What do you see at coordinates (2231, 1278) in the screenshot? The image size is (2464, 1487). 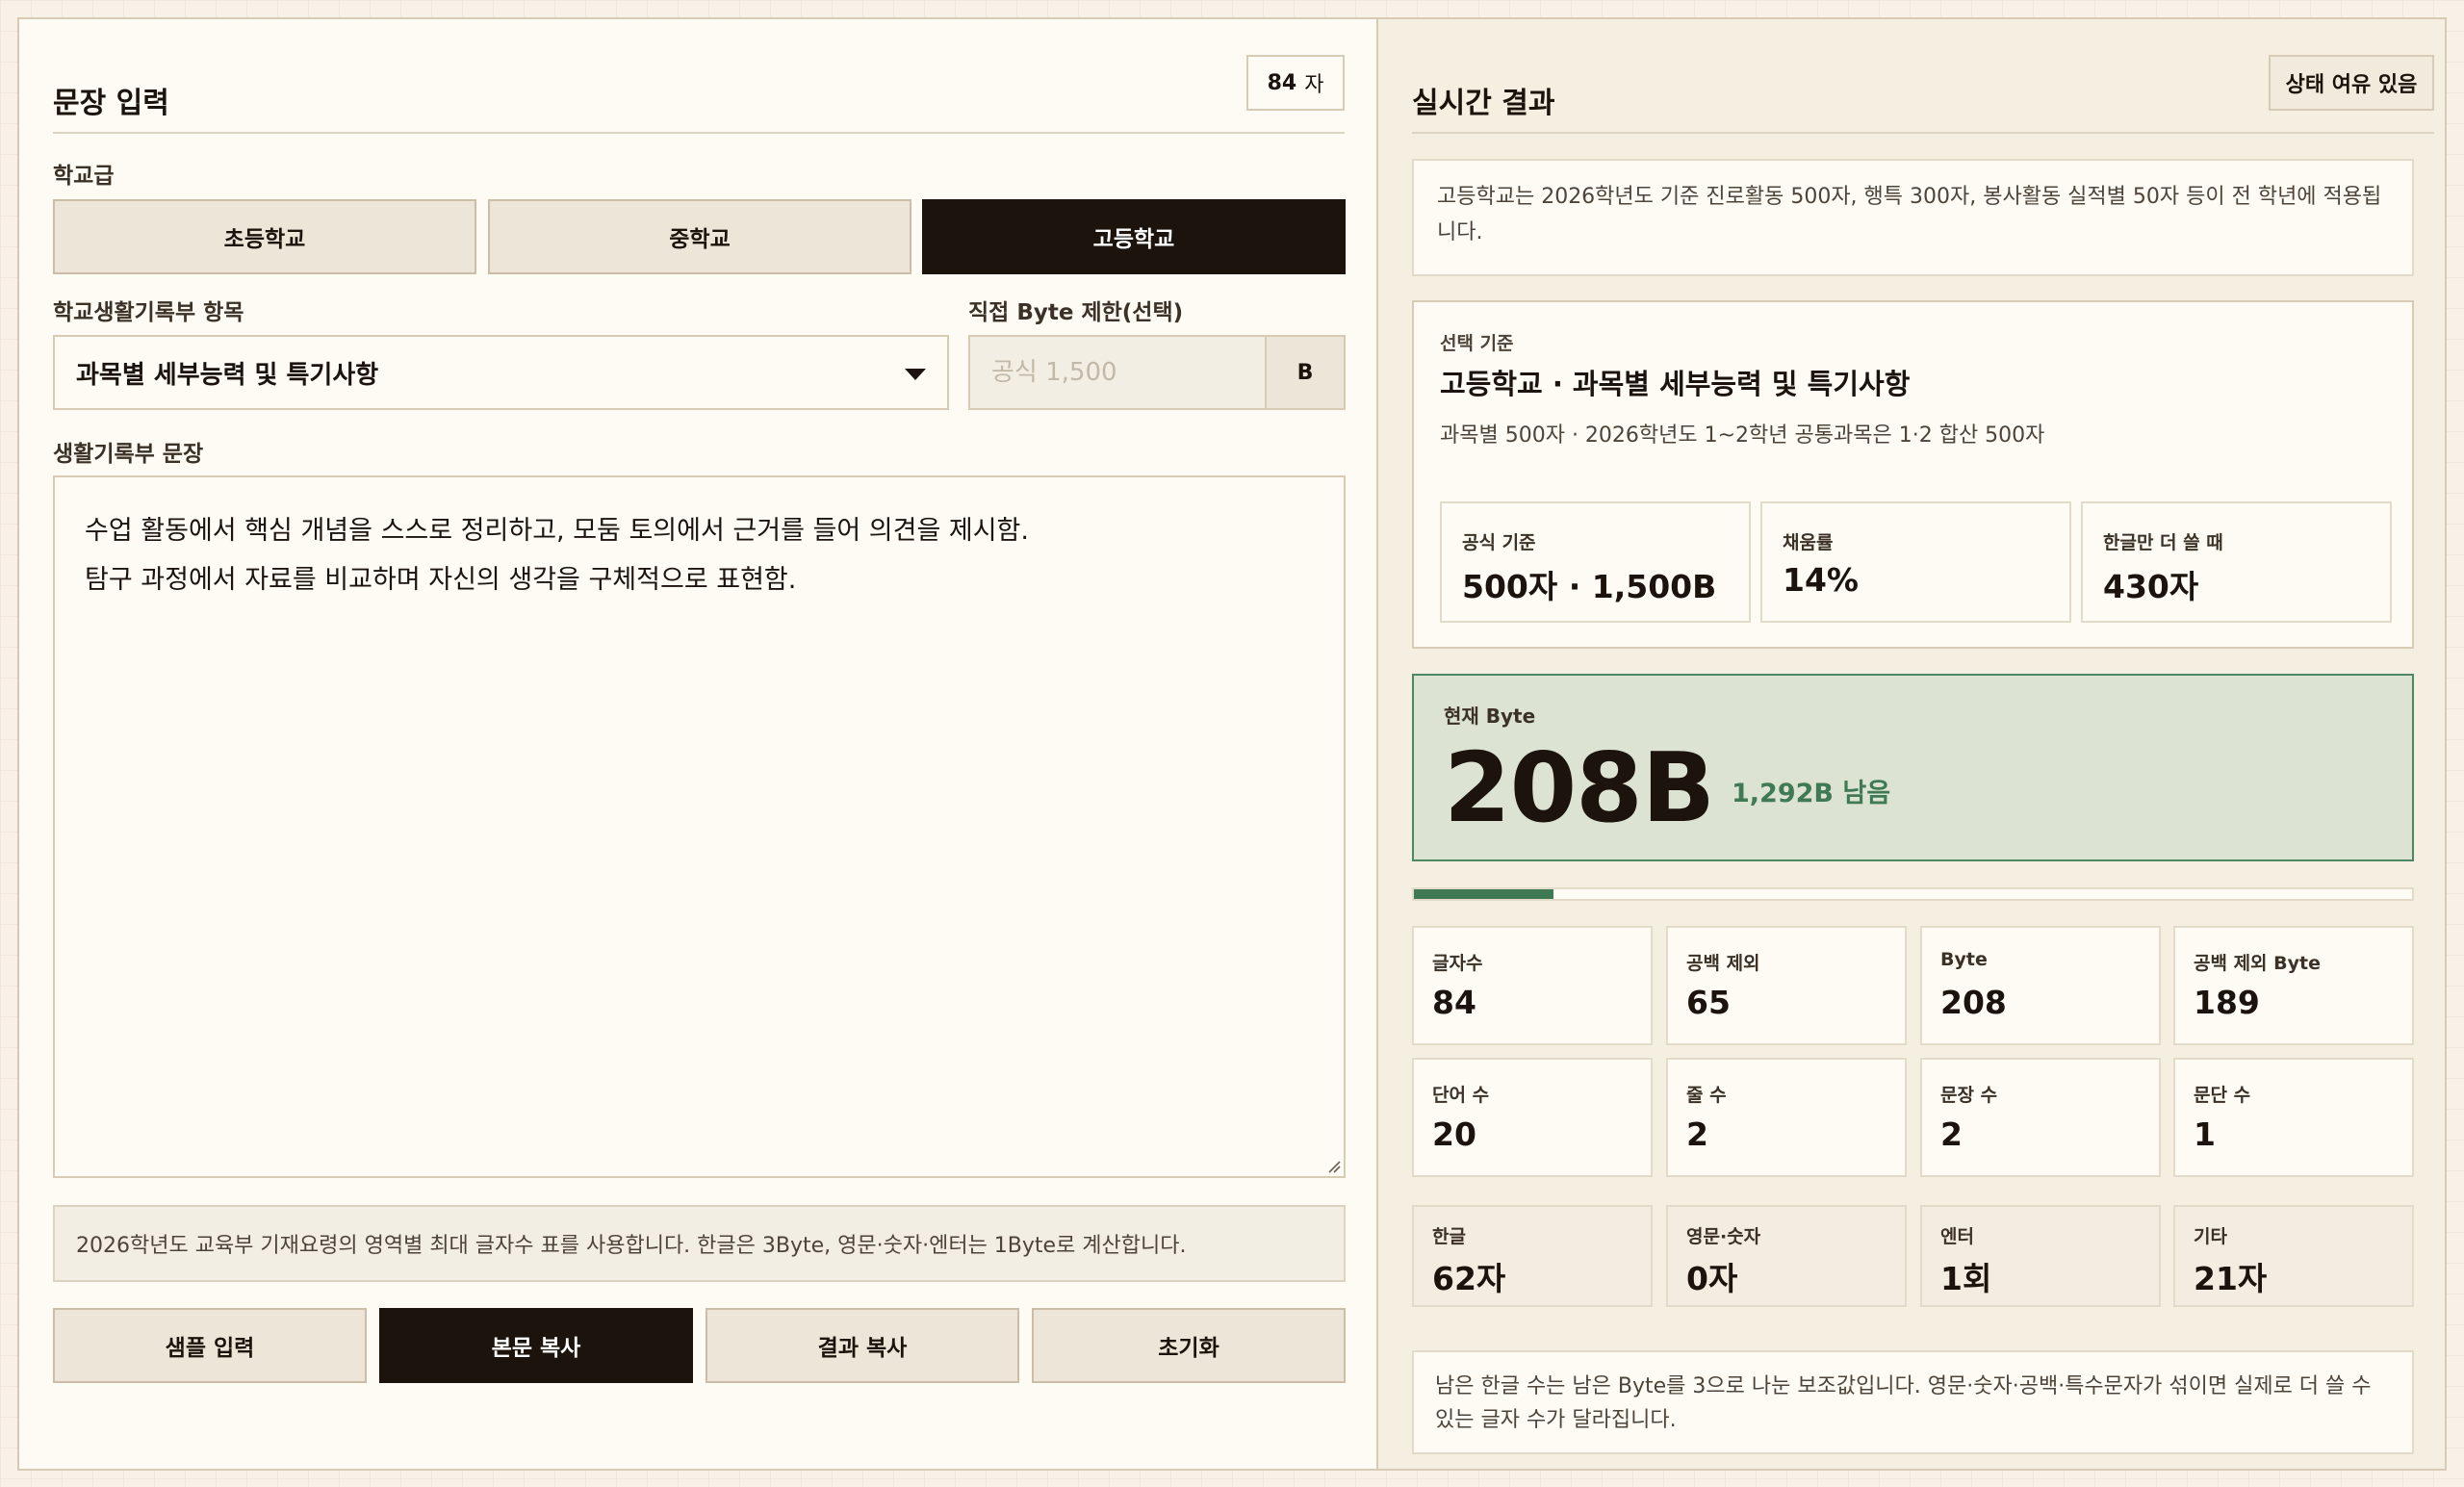 I see `chartype-value: 21자` at bounding box center [2231, 1278].